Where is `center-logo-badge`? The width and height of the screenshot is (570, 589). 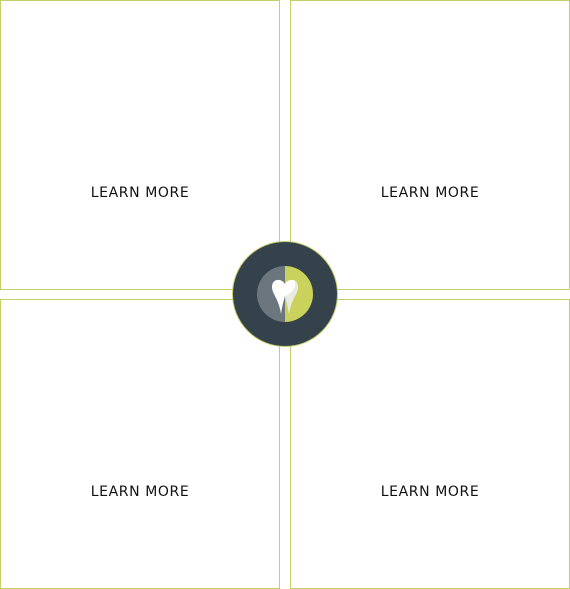 center-logo-badge is located at coordinates (285, 294).